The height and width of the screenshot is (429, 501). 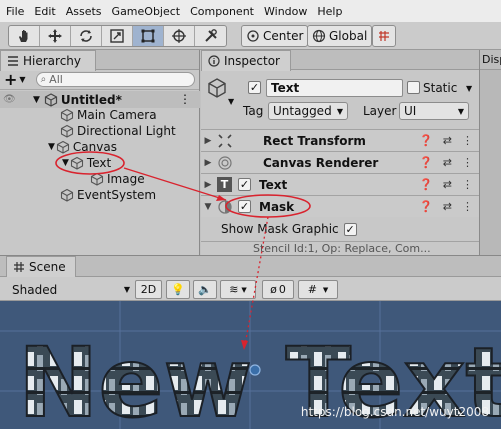 I want to click on hidden-objects-toggle: ø0, so click(x=278, y=289).